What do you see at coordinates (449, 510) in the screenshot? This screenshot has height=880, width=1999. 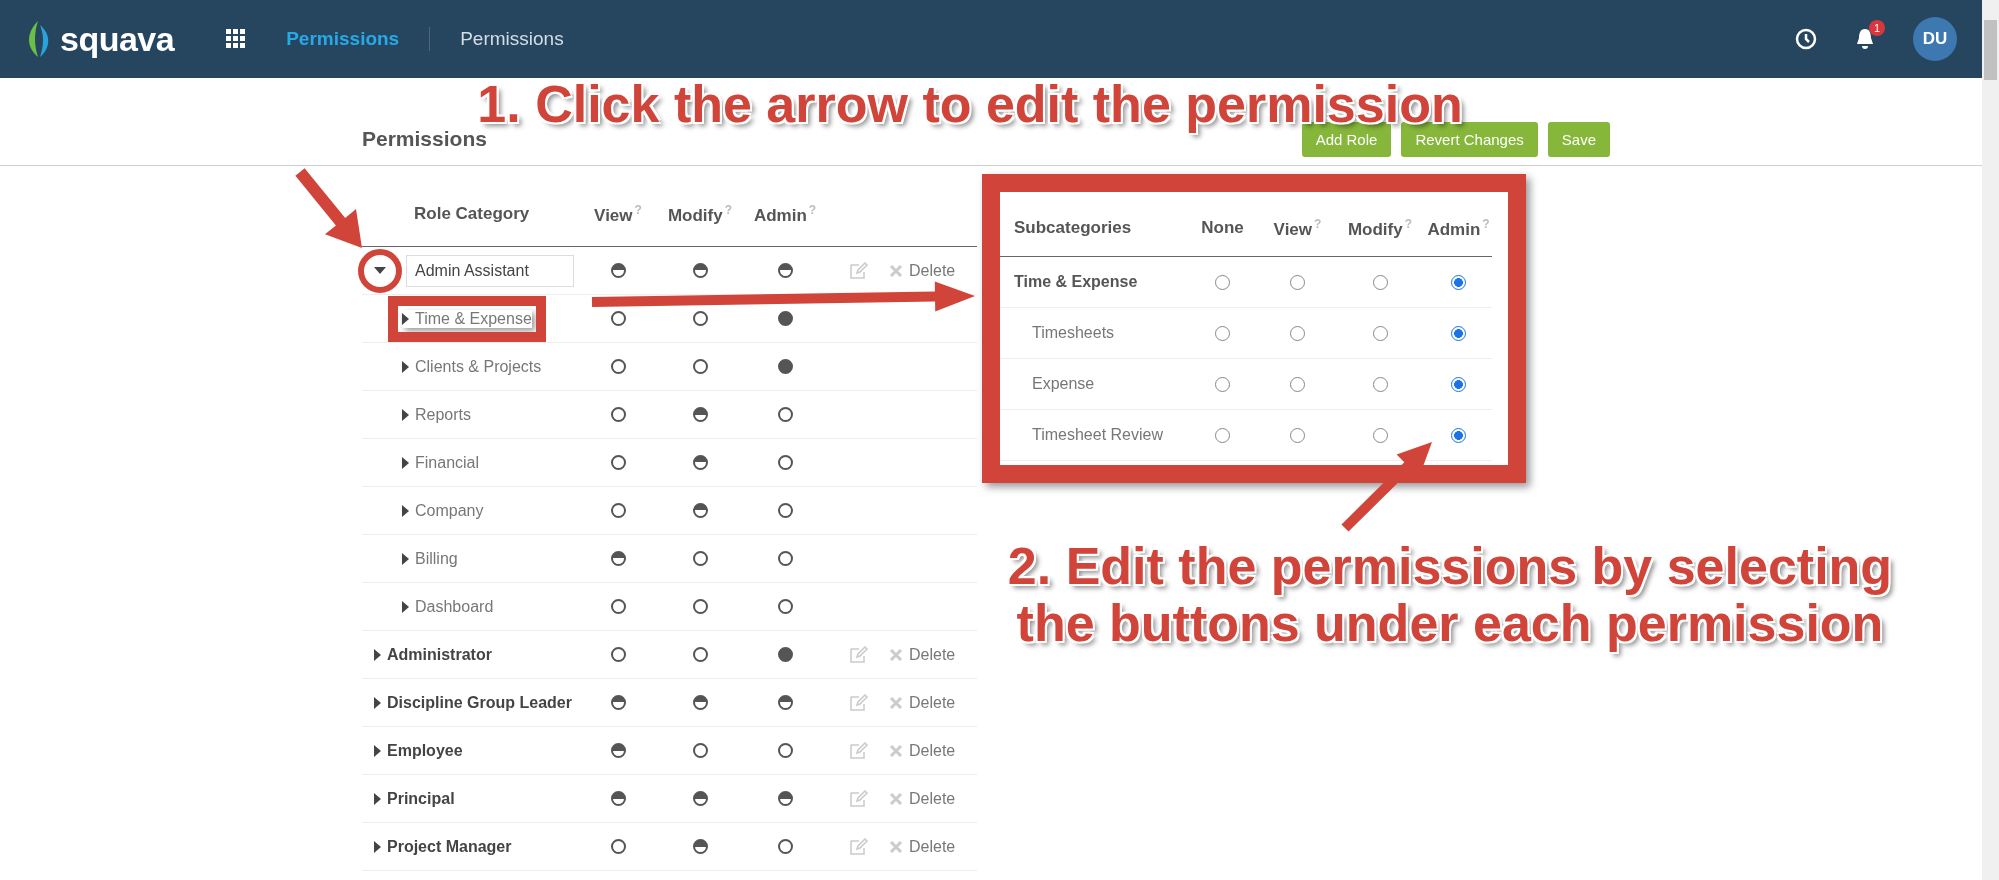 I see `role-name: Company` at bounding box center [449, 510].